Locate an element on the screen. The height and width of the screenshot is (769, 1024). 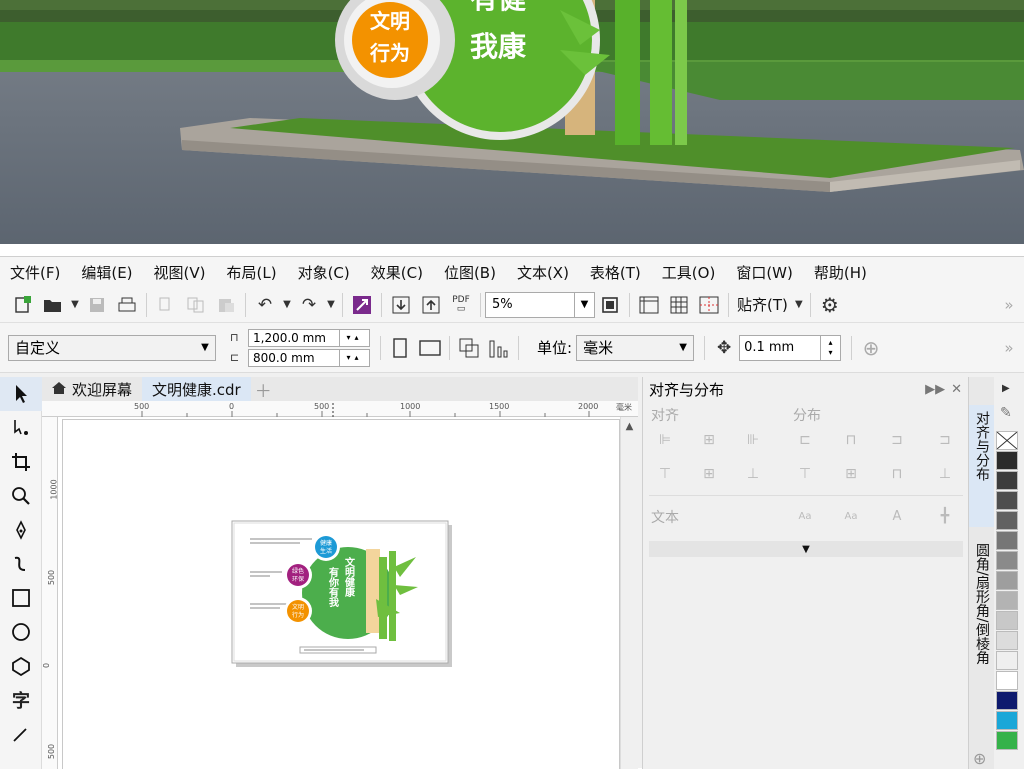
undo-dropdown-icon: ▼ is located at coordinates (287, 305).